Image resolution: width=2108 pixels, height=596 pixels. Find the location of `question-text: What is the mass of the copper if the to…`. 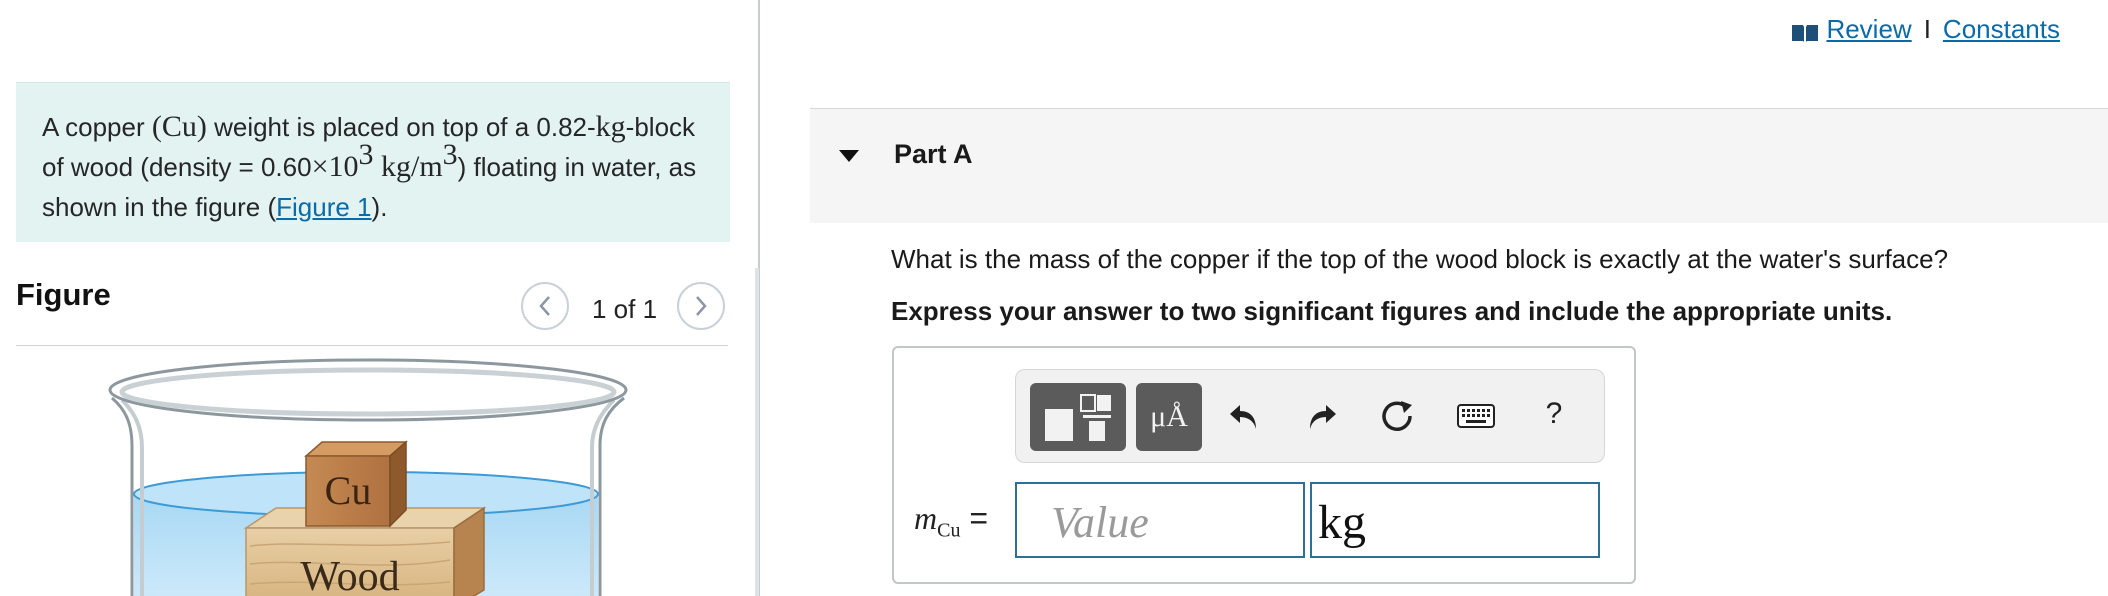

question-text: What is the mass of the copper if the to… is located at coordinates (1420, 259).